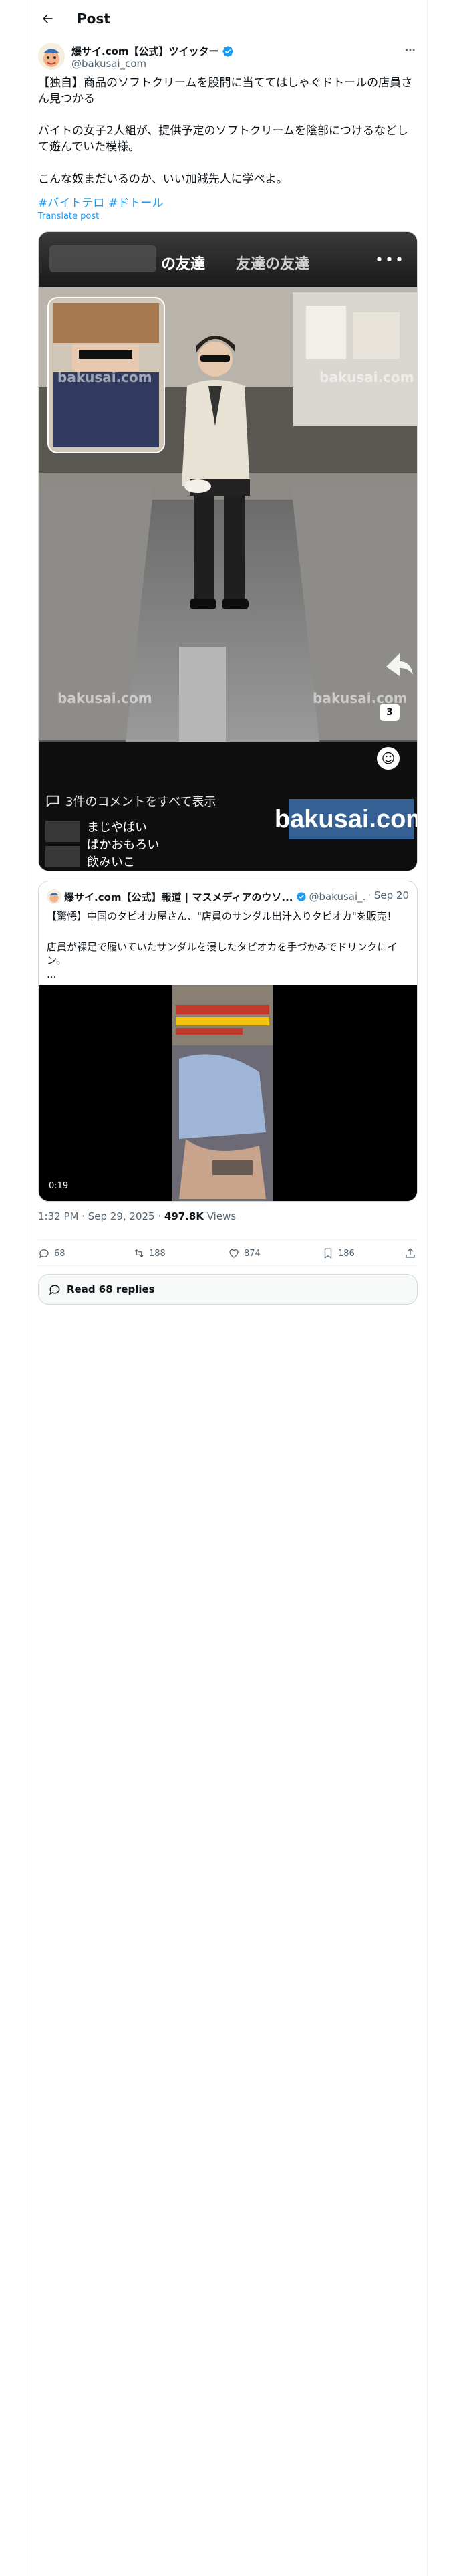 The width and height of the screenshot is (451, 2576). What do you see at coordinates (54, 896) in the screenshot?
I see `quoted-avatar` at bounding box center [54, 896].